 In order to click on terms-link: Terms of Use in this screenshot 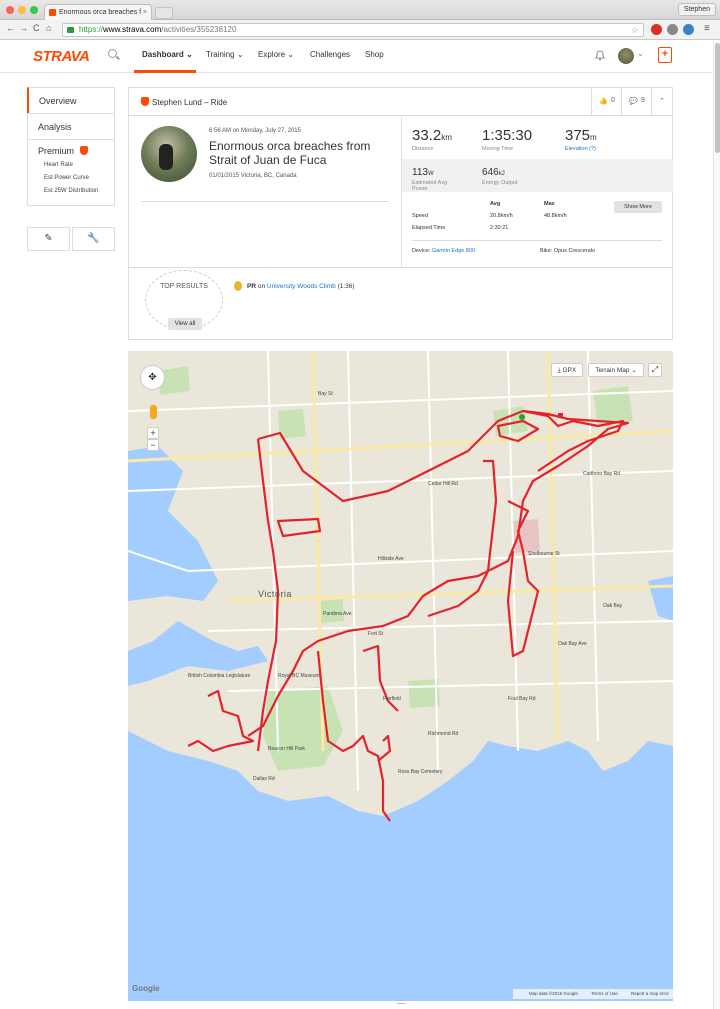, I will do `click(604, 993)`.